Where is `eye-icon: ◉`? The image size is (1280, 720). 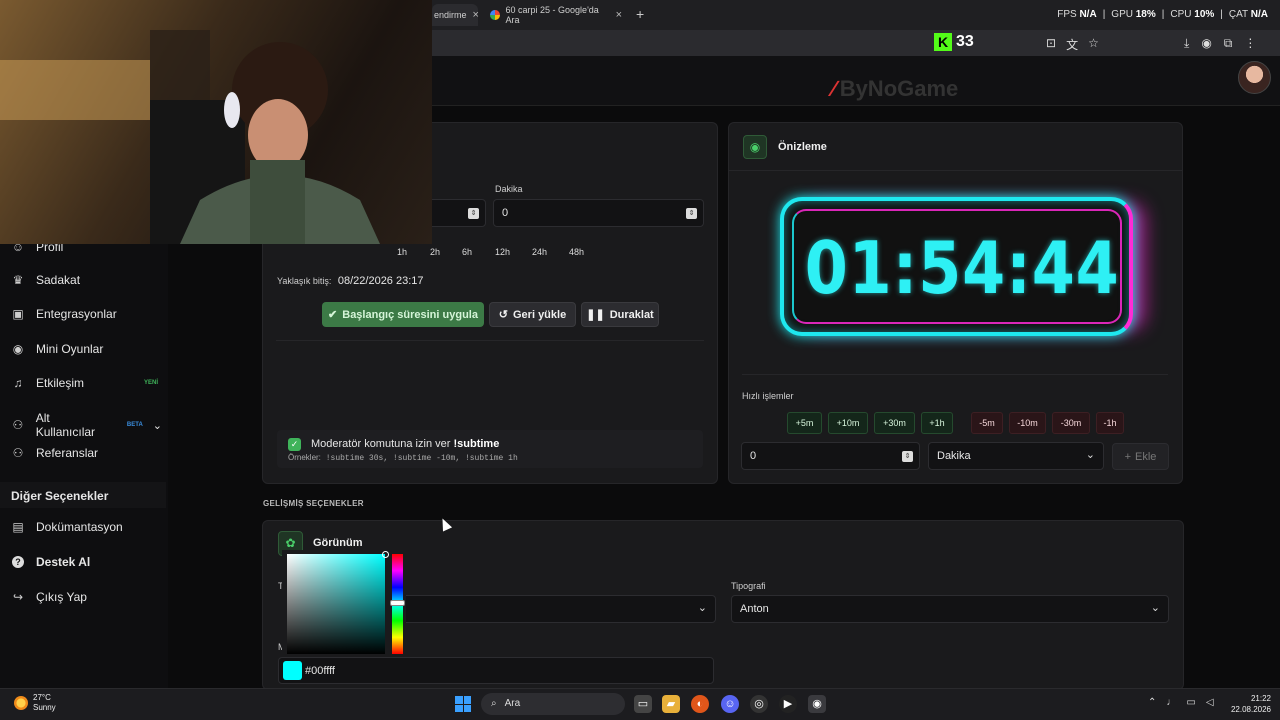 eye-icon: ◉ is located at coordinates (755, 147).